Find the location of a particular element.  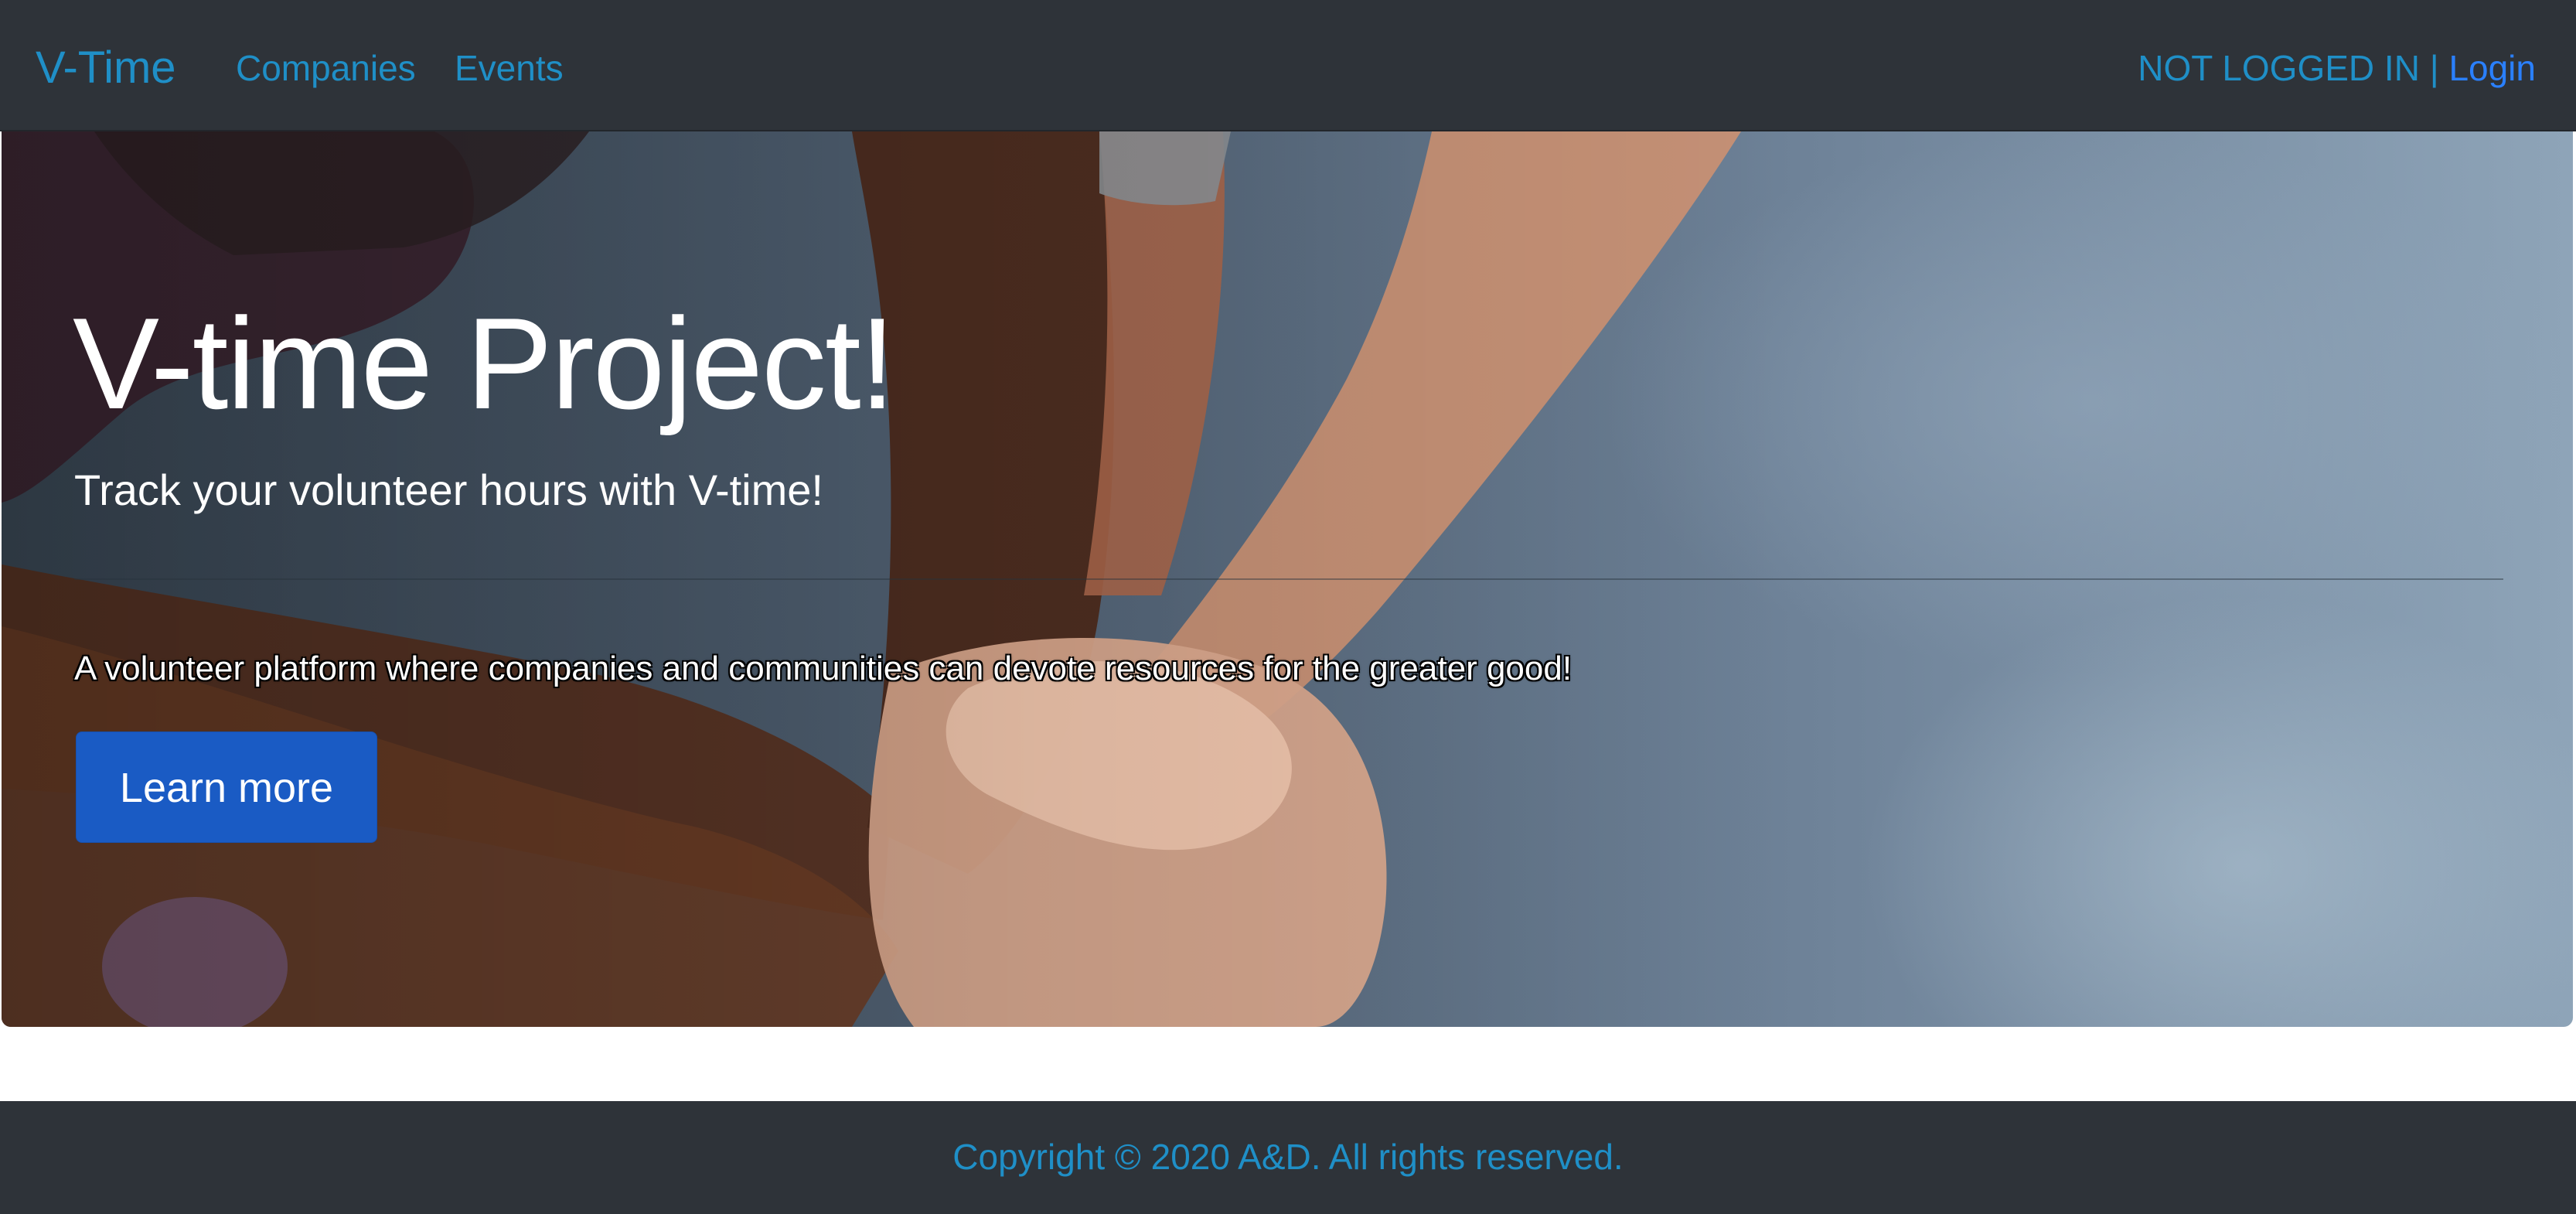

login-status-text: NOT LOGGED IN | is located at coordinates (2288, 68).